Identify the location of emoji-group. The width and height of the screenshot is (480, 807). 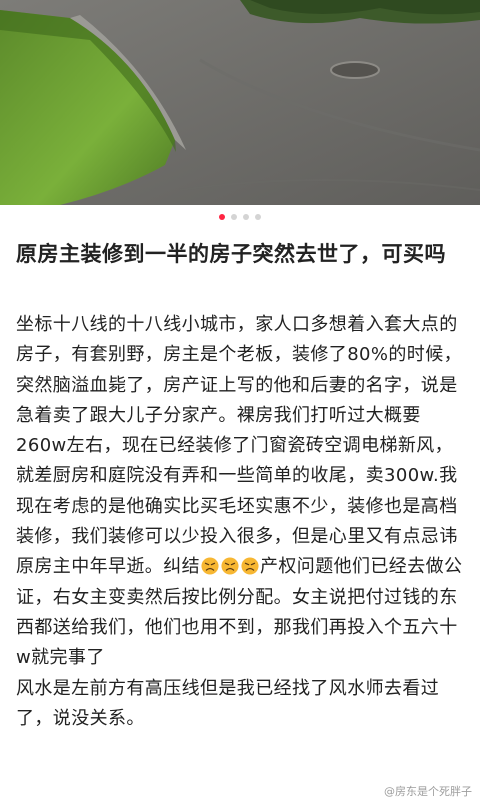
(230, 566).